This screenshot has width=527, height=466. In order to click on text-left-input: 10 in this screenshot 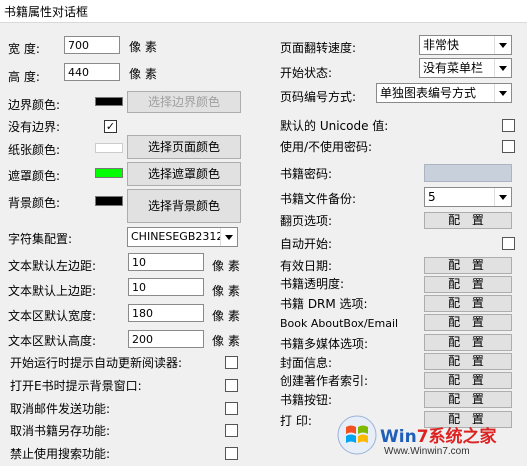, I will do `click(166, 262)`.